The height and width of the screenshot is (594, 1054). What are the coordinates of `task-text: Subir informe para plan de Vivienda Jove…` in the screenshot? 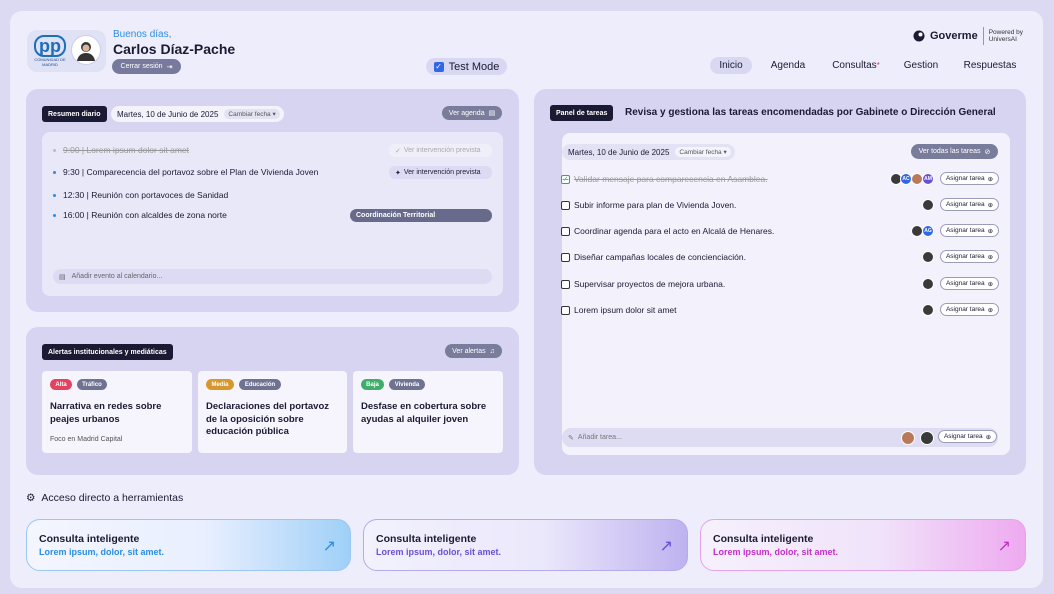 It's located at (655, 205).